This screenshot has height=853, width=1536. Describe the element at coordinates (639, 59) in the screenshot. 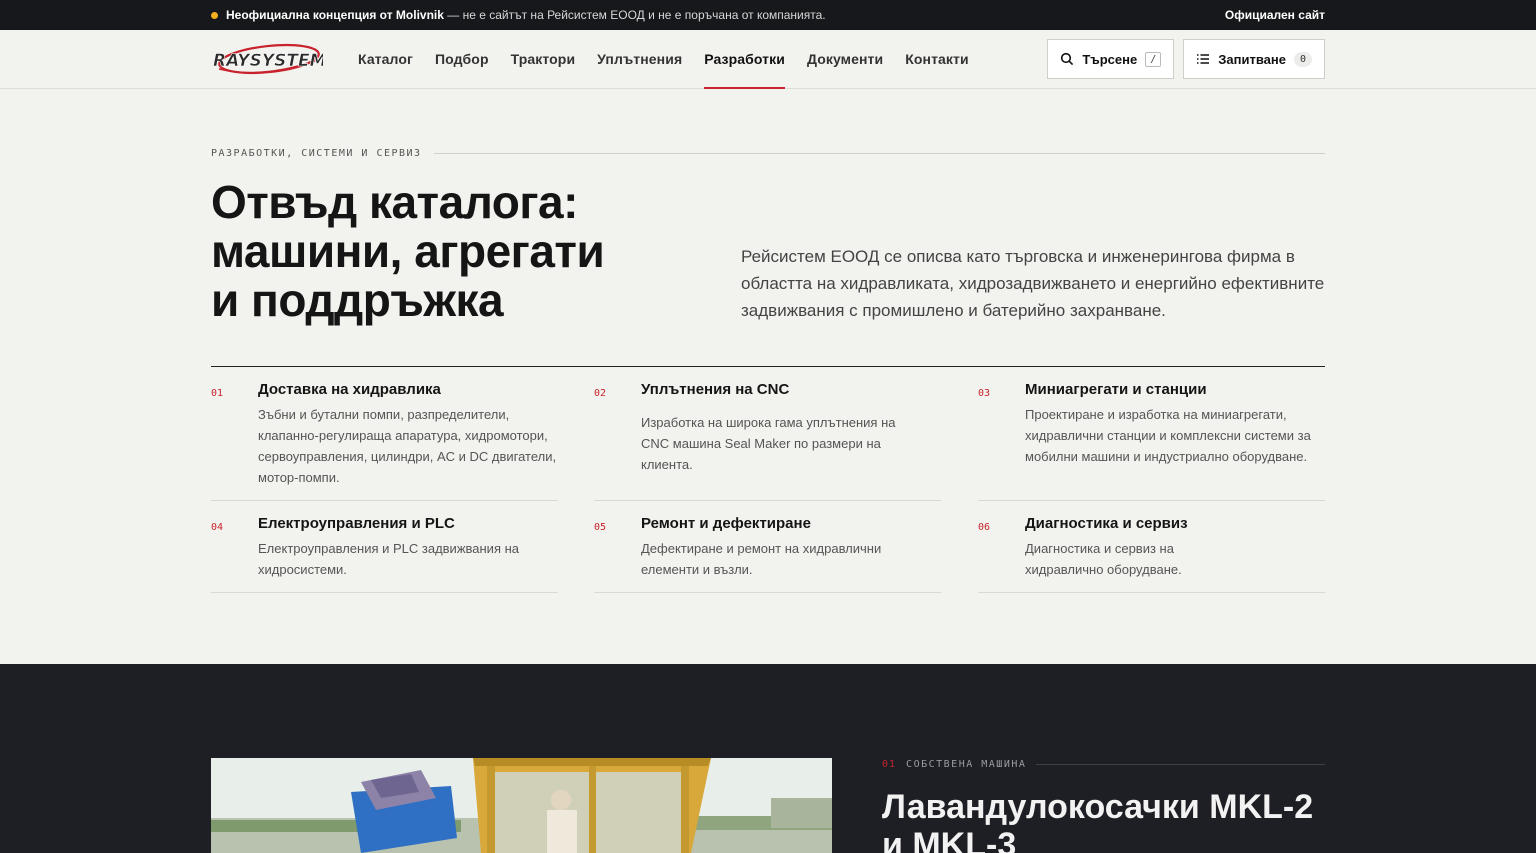

I see `nav-seals: Уплътнения` at that location.